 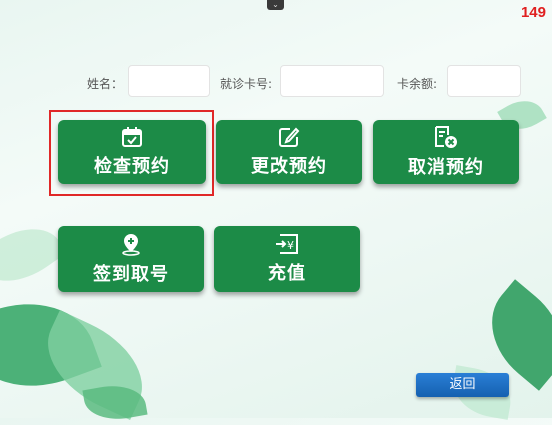 I want to click on cancel-booking-button: 取消预约, so click(x=446, y=152).